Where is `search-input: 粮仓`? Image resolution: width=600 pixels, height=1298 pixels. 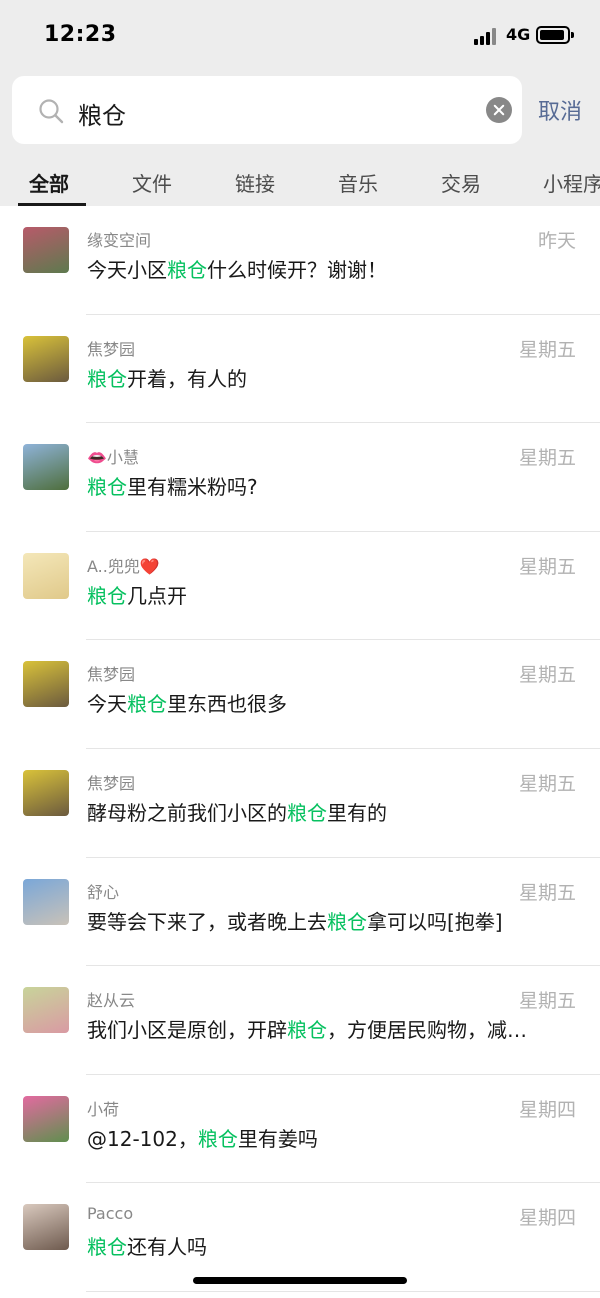
search-input: 粮仓 is located at coordinates (267, 110).